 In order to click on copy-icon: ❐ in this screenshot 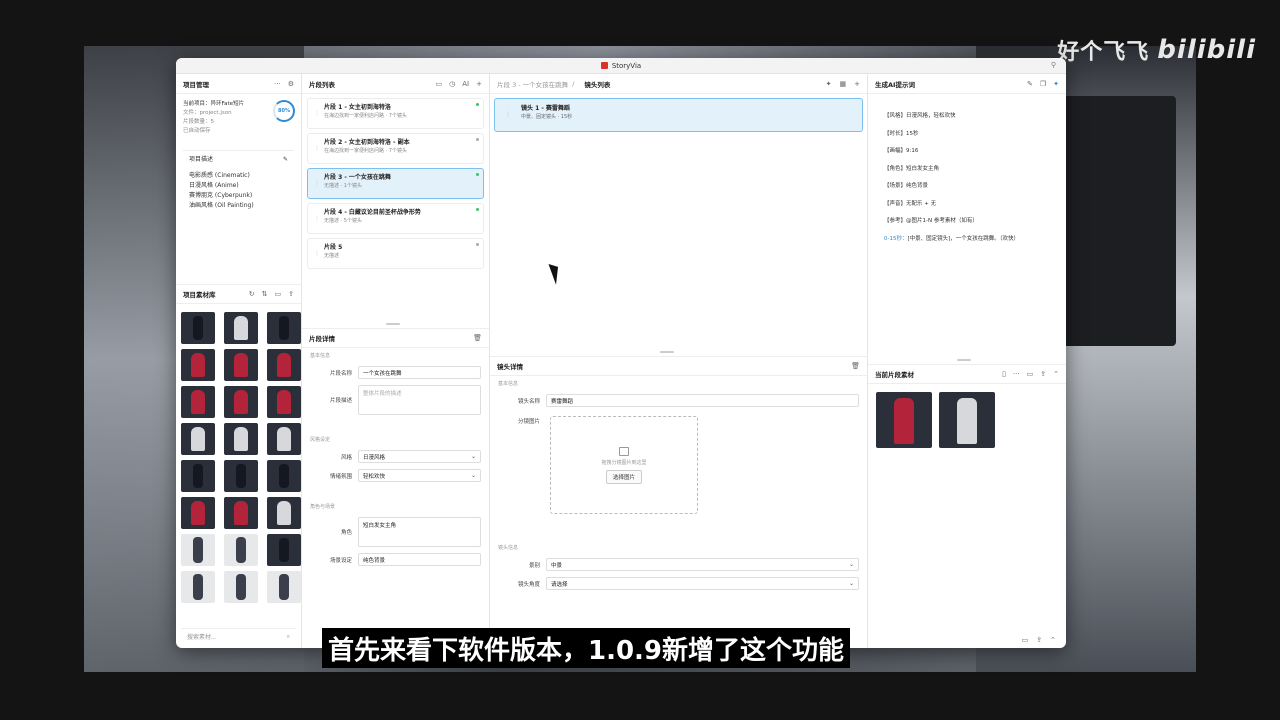, I will do `click(1043, 84)`.